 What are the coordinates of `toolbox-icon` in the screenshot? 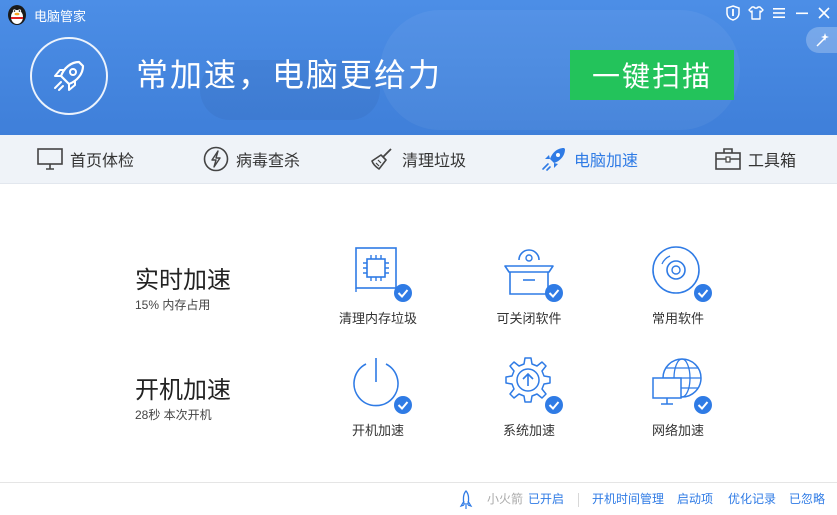 It's located at (728, 159).